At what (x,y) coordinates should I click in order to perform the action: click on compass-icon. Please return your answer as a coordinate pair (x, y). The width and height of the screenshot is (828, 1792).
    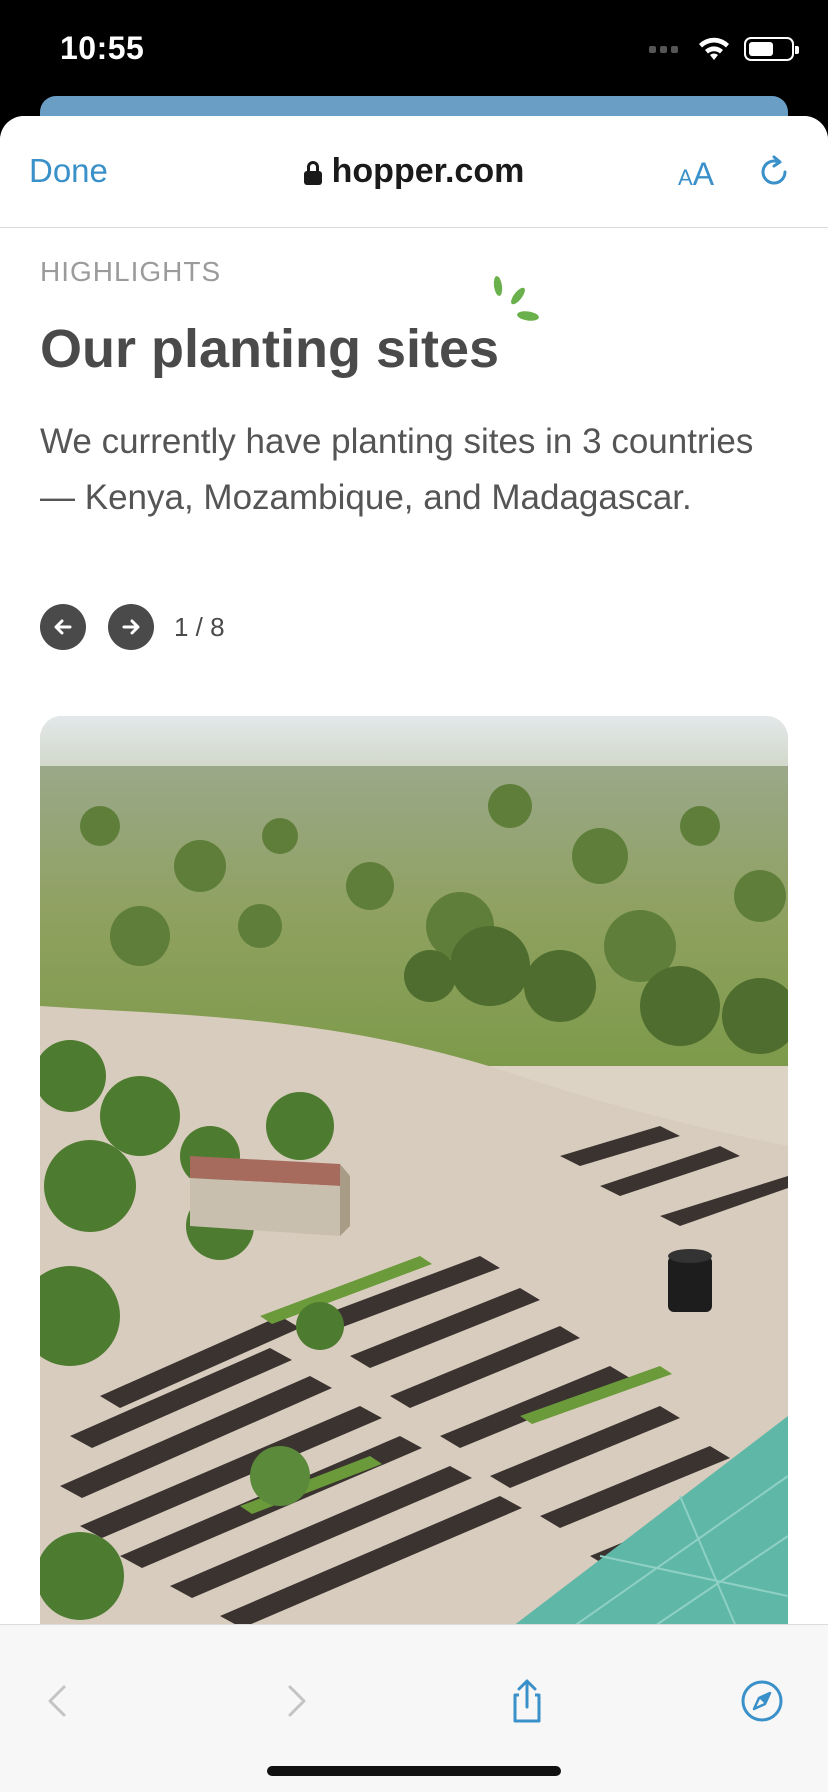
    Looking at the image, I should click on (762, 1701).